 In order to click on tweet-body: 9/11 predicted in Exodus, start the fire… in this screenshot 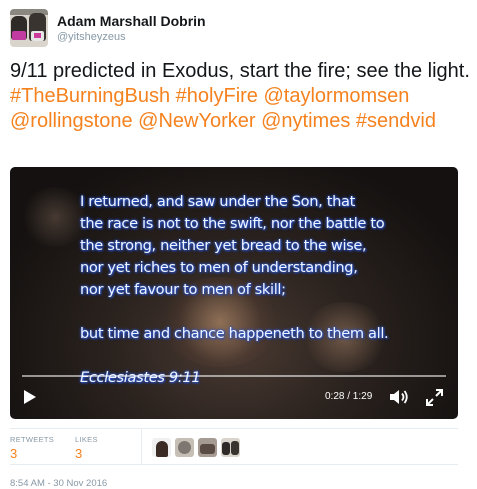, I will do `click(240, 71)`.